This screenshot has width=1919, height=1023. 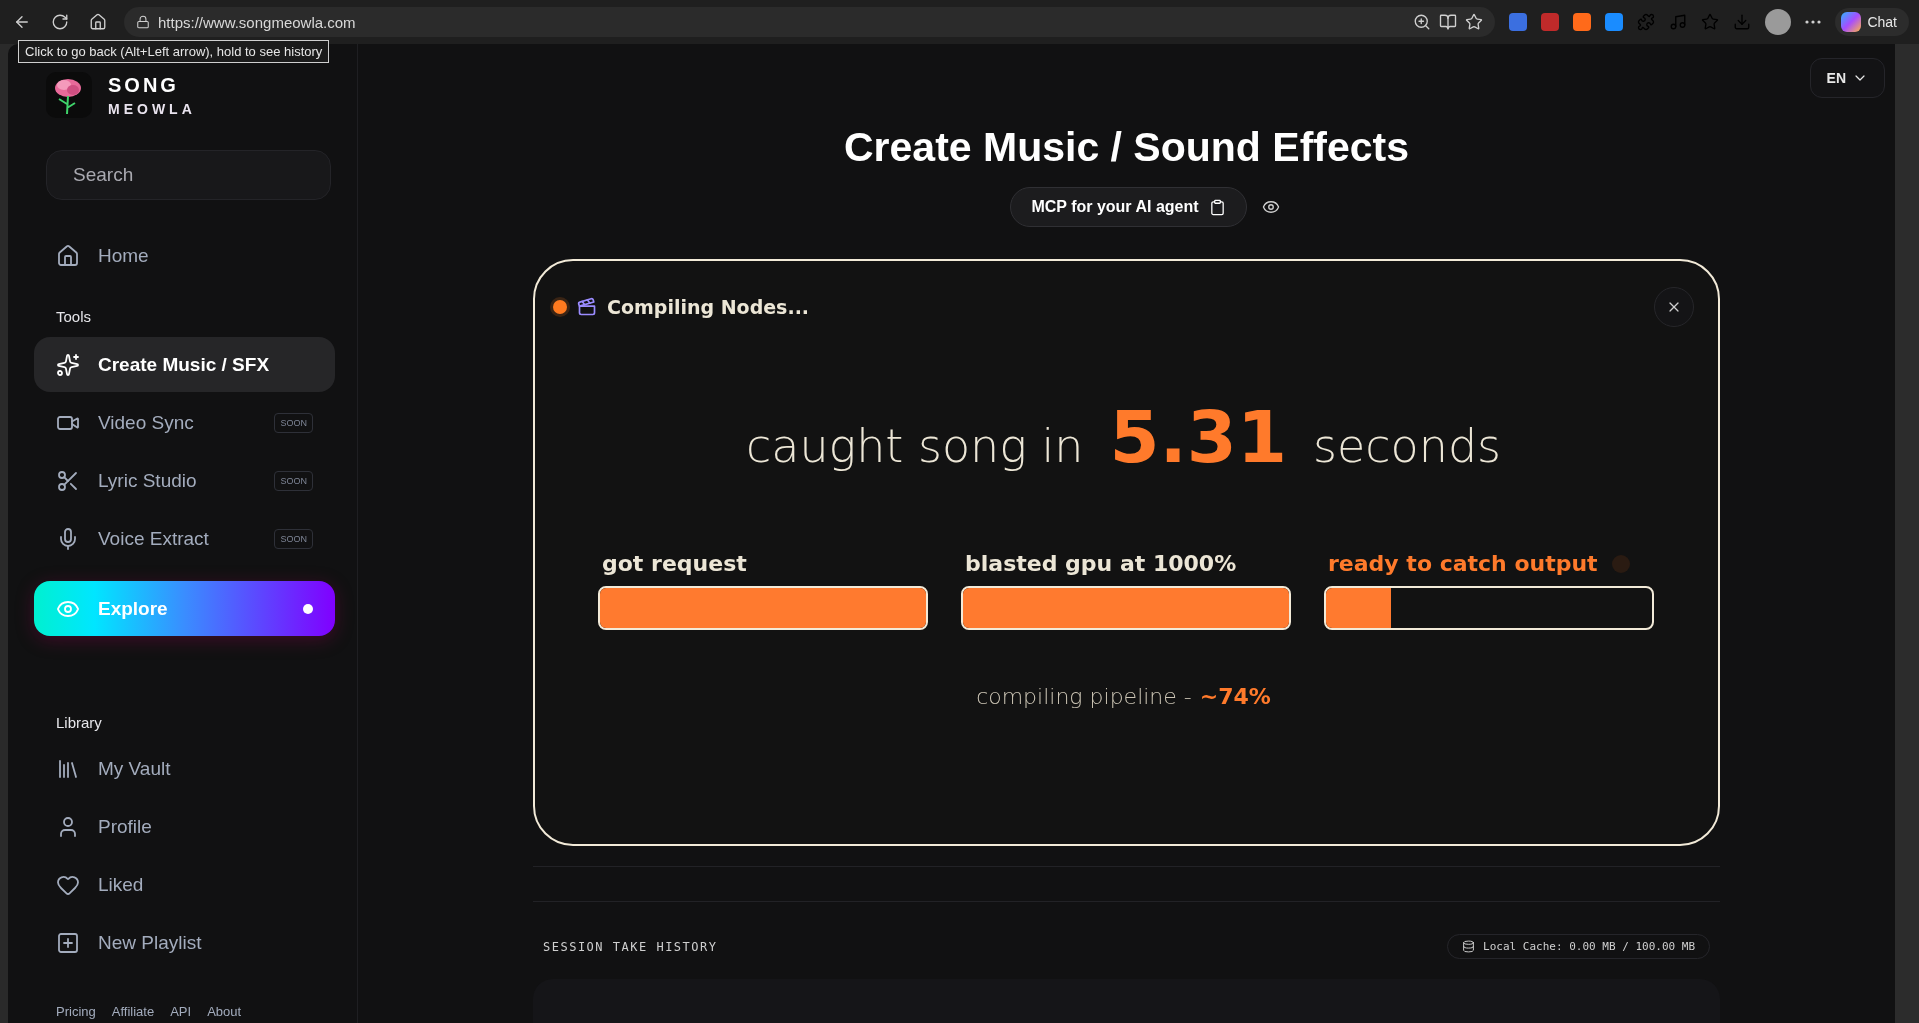 I want to click on sidebar-item: My Vault, so click(x=184, y=768).